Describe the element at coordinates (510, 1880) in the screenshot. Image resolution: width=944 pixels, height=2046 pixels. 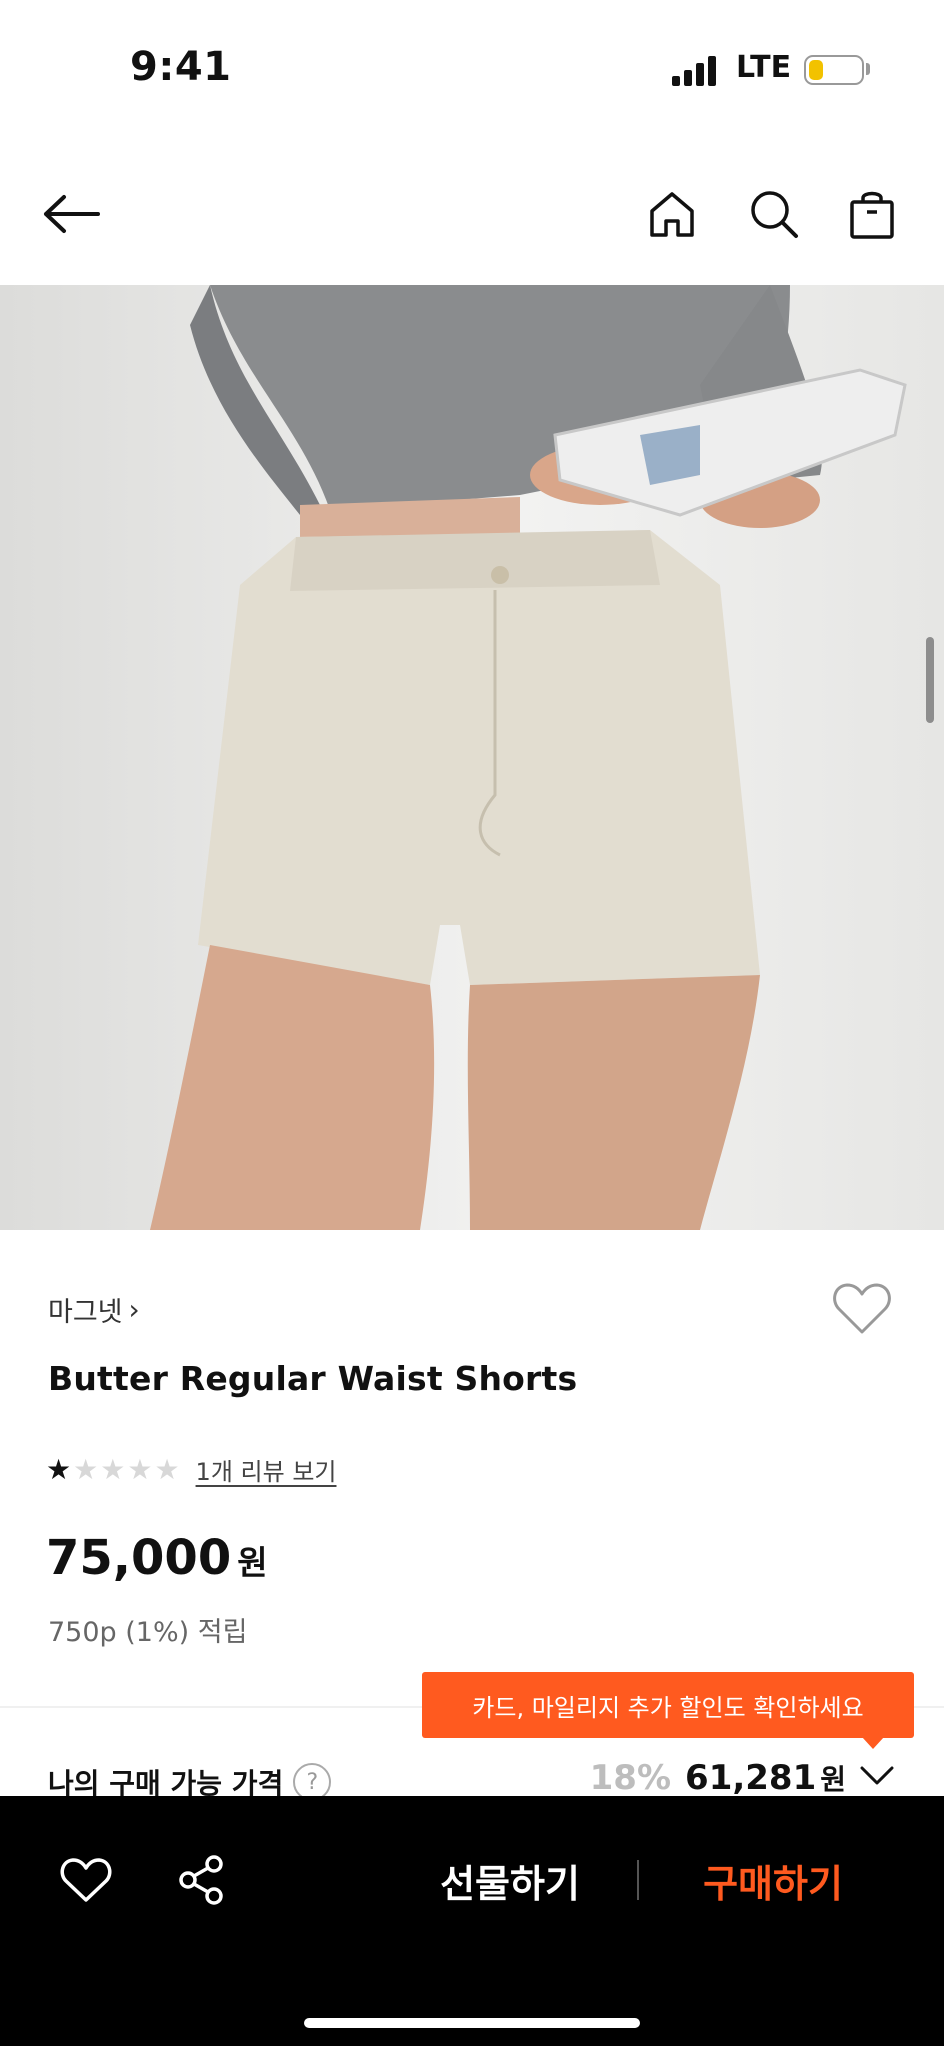
I see `gift-button: 선물하기` at that location.